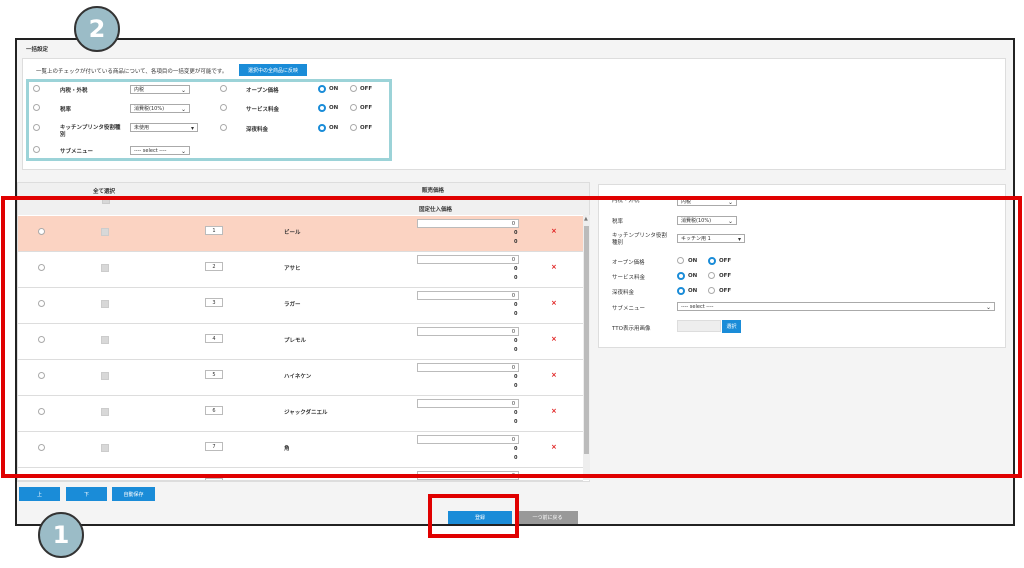  Describe the element at coordinates (105, 480) in the screenshot. I see `row-checkbox` at that location.